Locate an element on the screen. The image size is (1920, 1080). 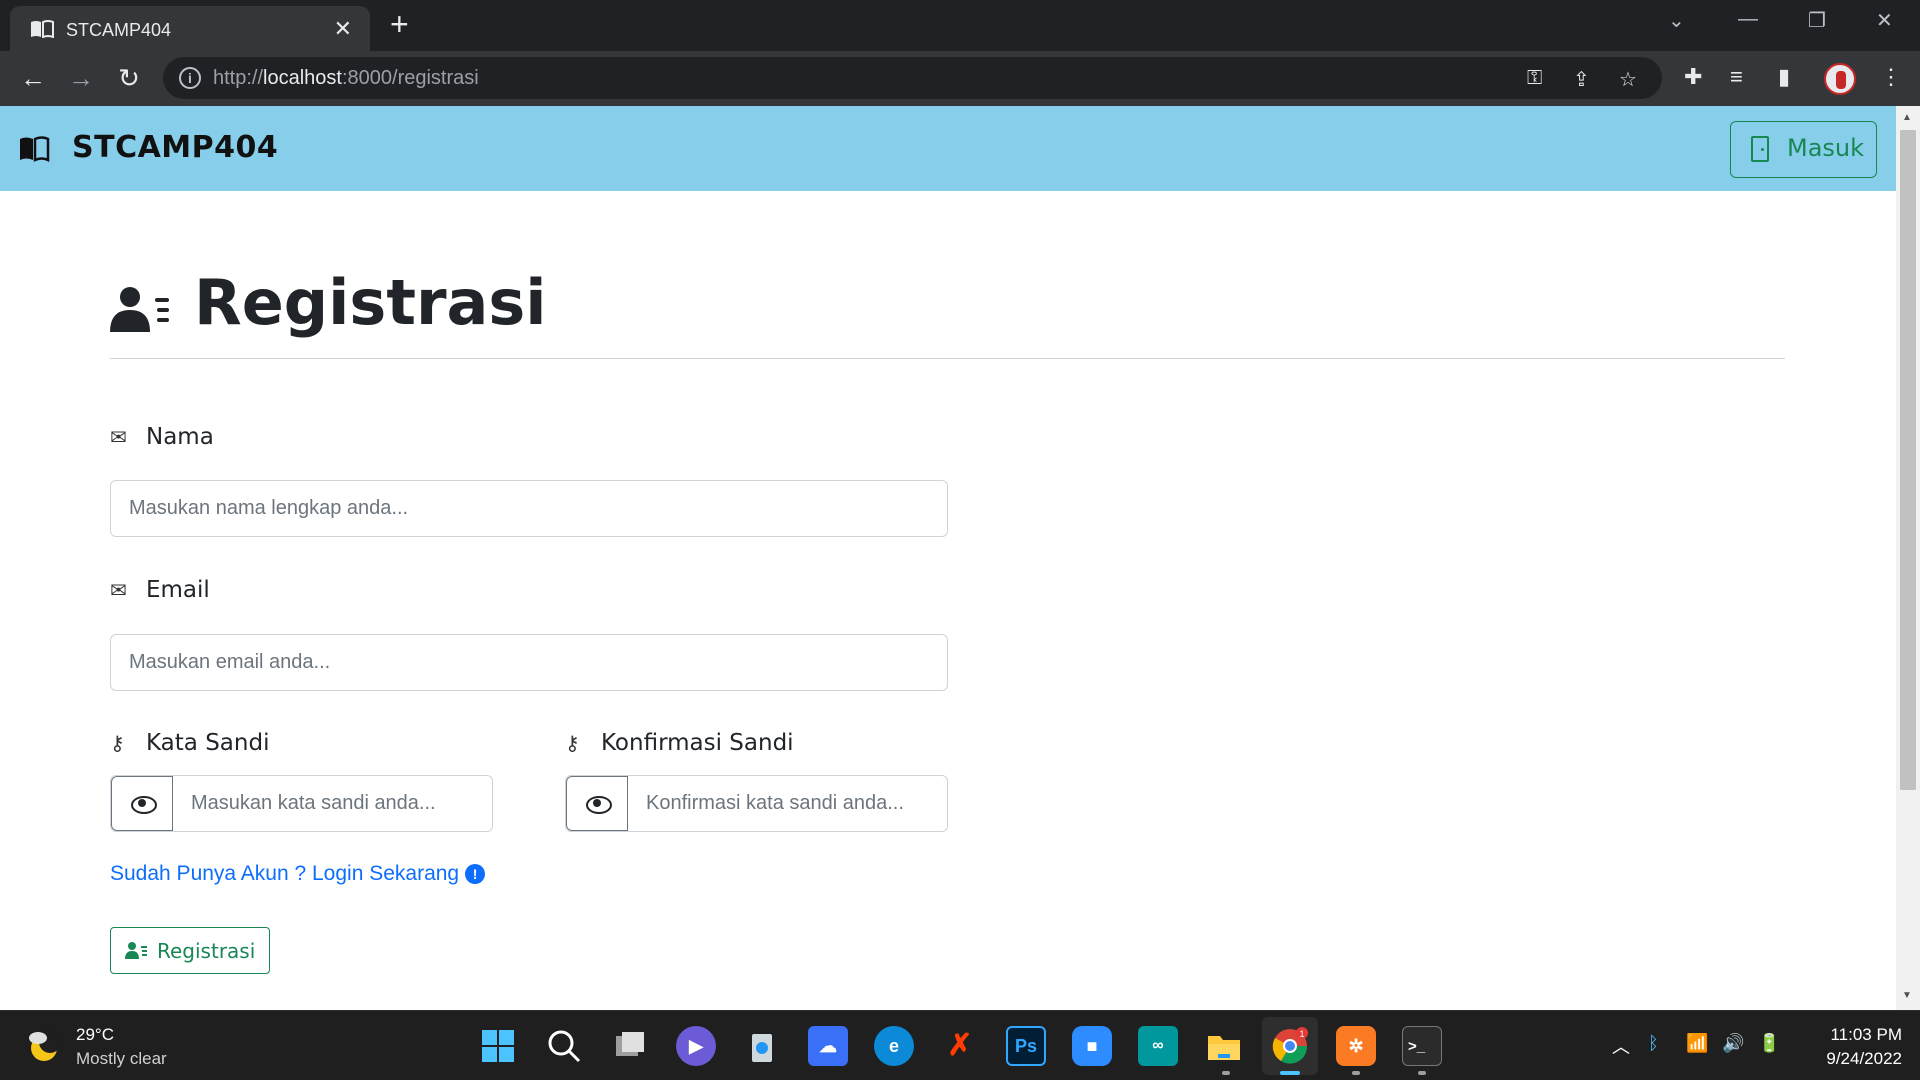
profile-avatar is located at coordinates (1840, 79).